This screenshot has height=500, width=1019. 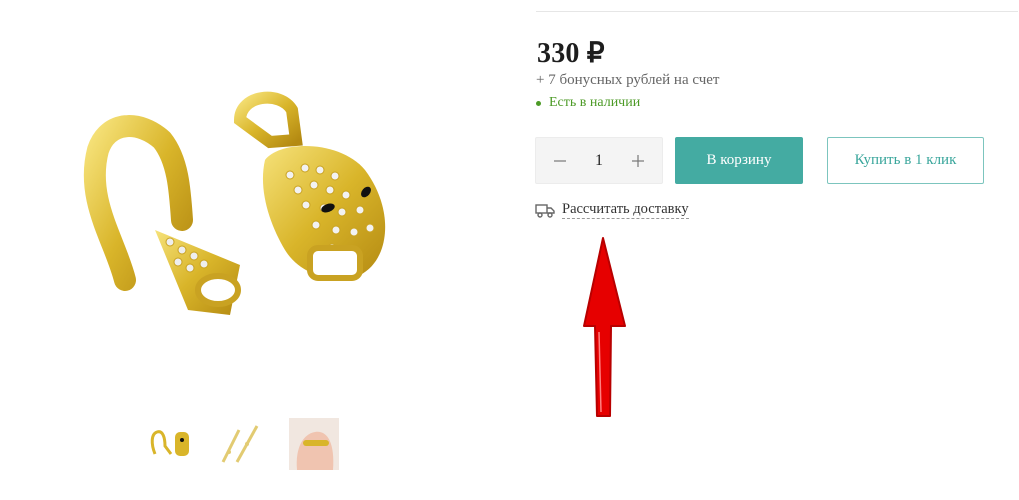 What do you see at coordinates (595, 102) in the screenshot?
I see `stock-status-label: Есть в наличии` at bounding box center [595, 102].